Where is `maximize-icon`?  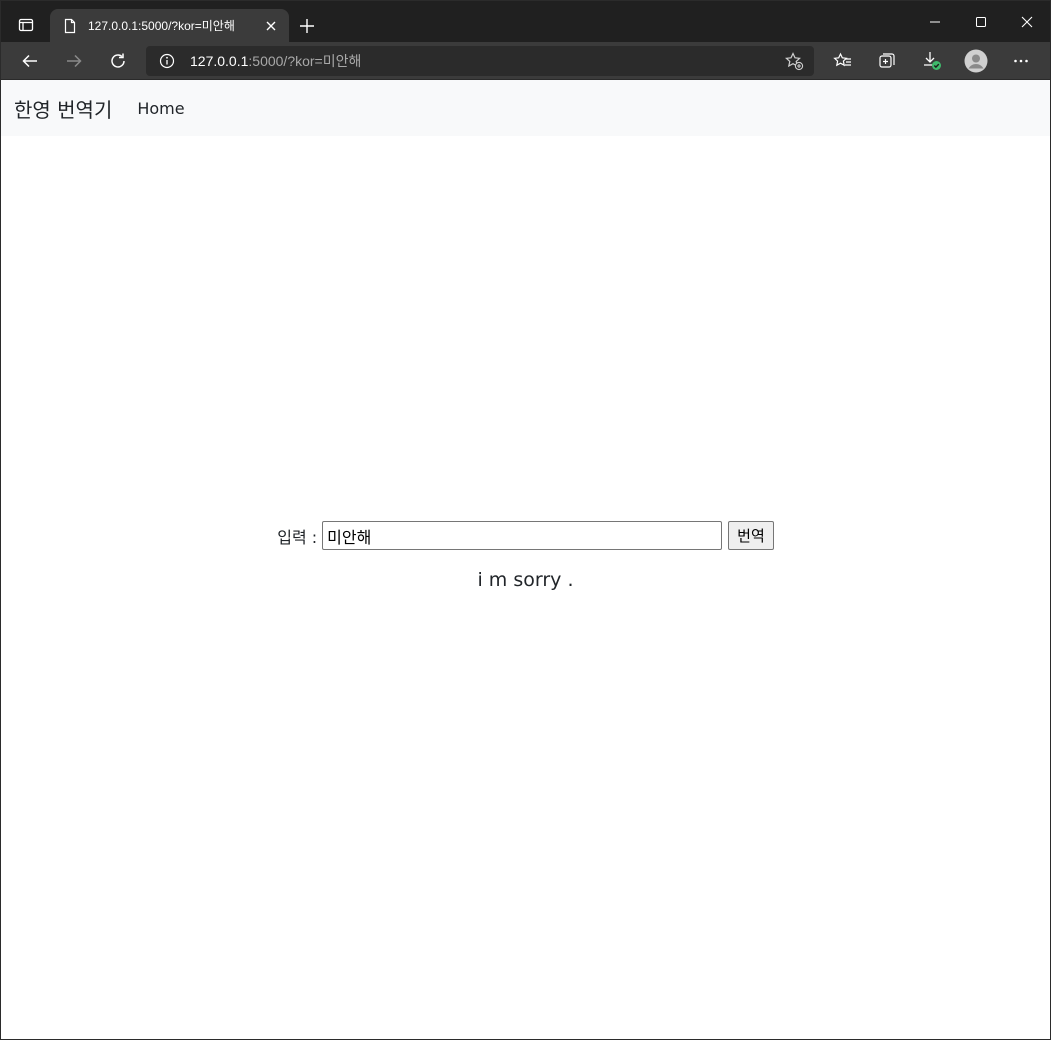
maximize-icon is located at coordinates (981, 21).